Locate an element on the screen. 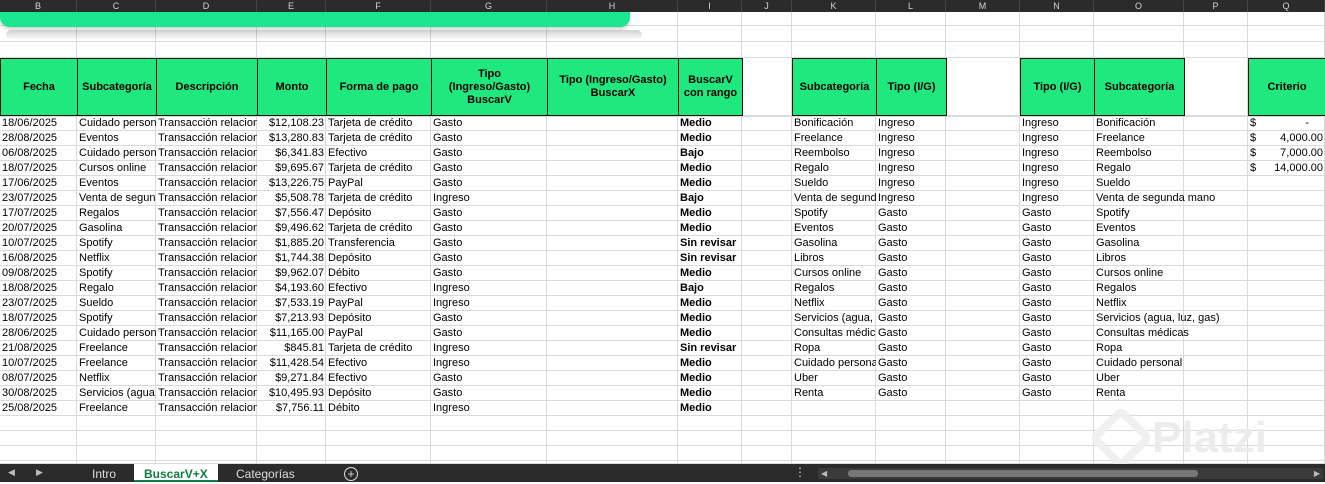 The image size is (1325, 484). lookup2-subcategoria-cell: Sueldo is located at coordinates (1171, 183).